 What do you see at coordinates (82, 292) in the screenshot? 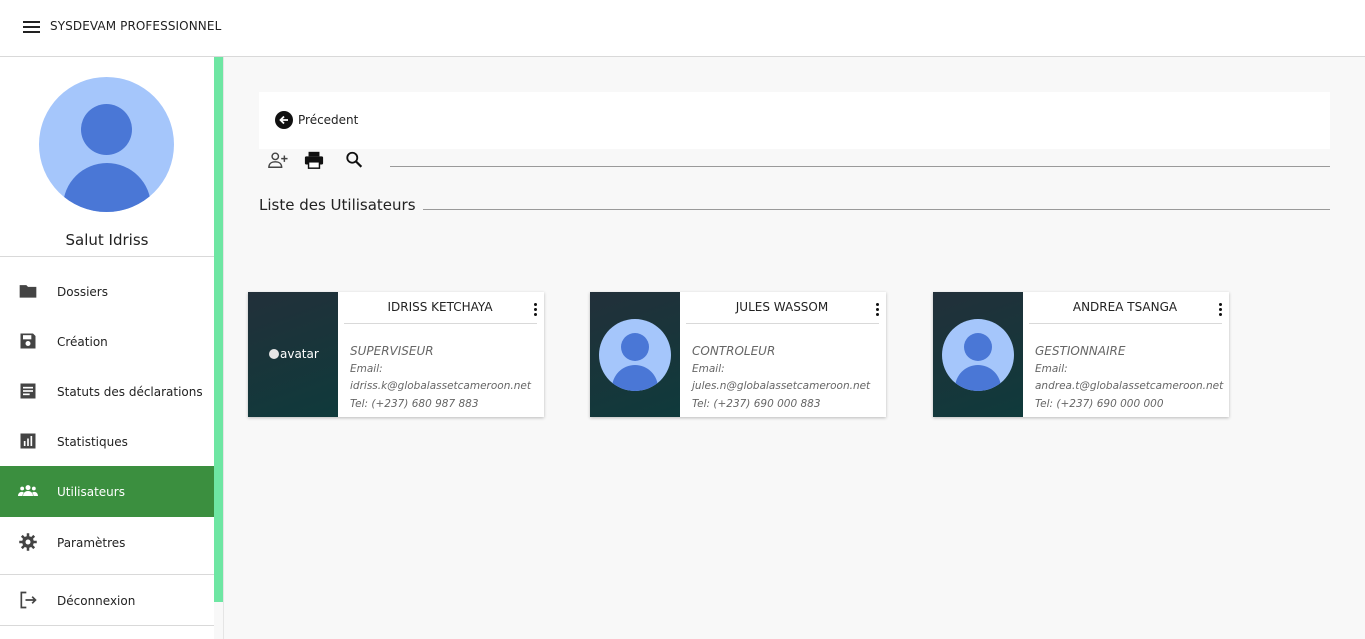
I see `sidebar-item-label: Dossiers` at bounding box center [82, 292].